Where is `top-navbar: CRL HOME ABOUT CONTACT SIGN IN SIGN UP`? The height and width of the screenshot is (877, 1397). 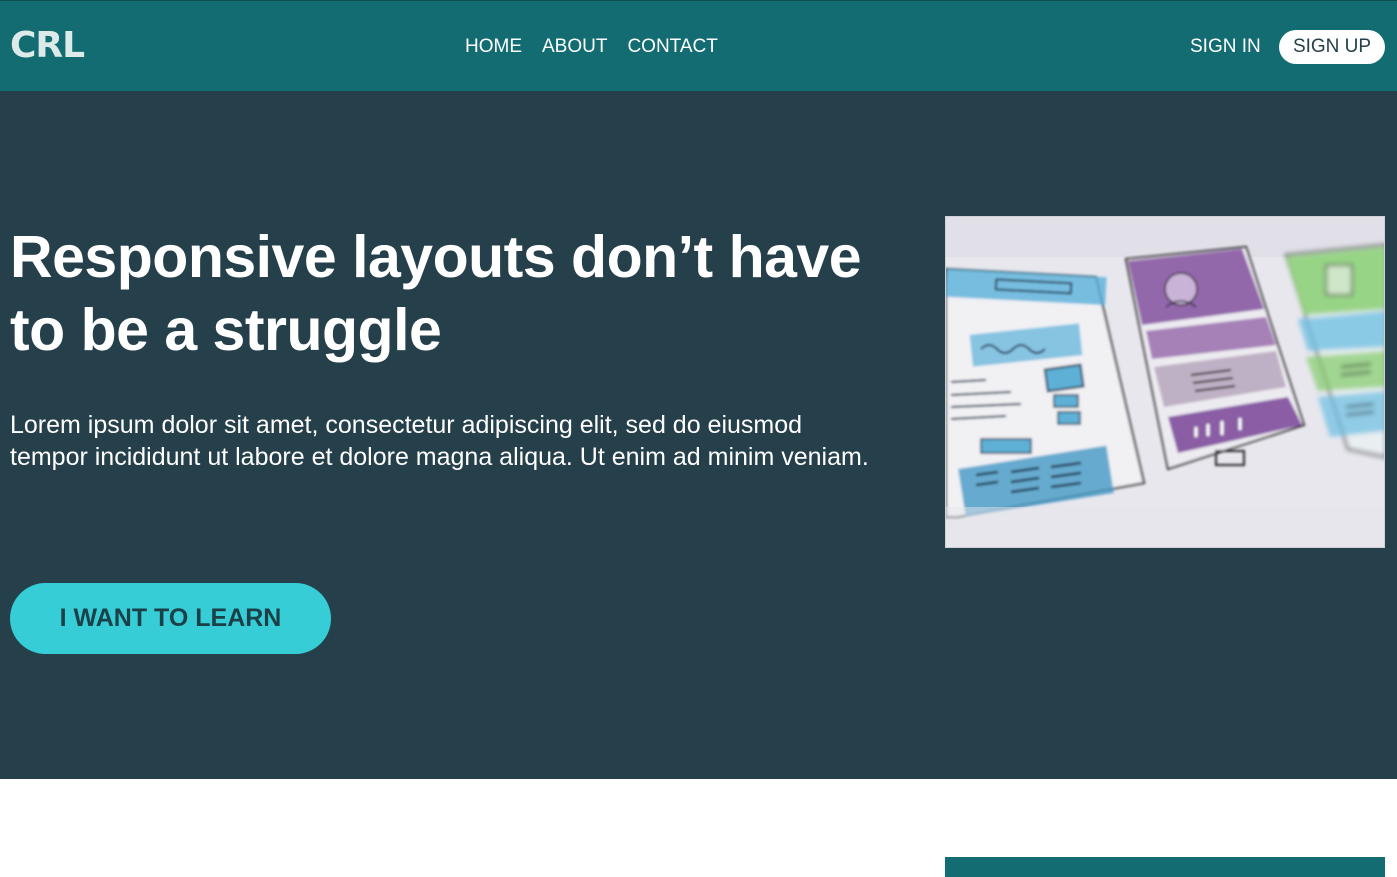
top-navbar: CRL HOME ABOUT CONTACT SIGN IN SIGN UP is located at coordinates (698, 45).